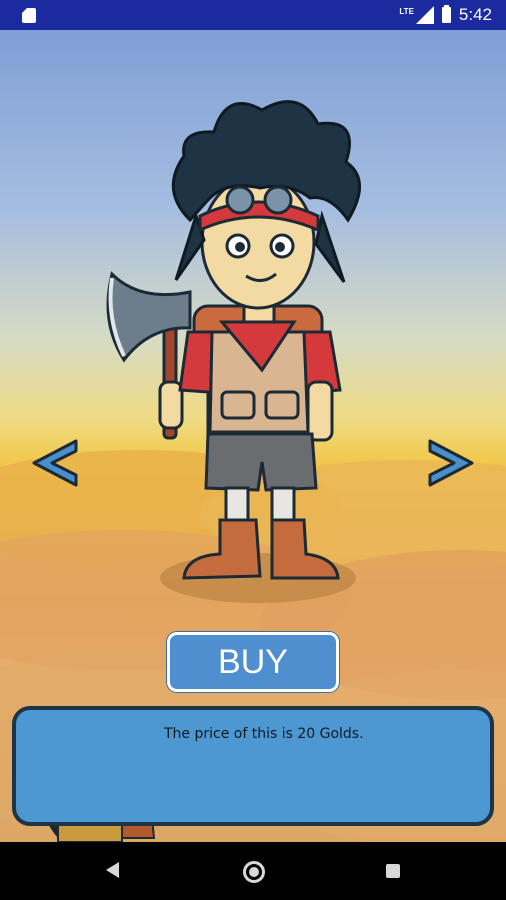 Image resolution: width=506 pixels, height=900 pixels. What do you see at coordinates (424, 15) in the screenshot?
I see `lte-signal-icon` at bounding box center [424, 15].